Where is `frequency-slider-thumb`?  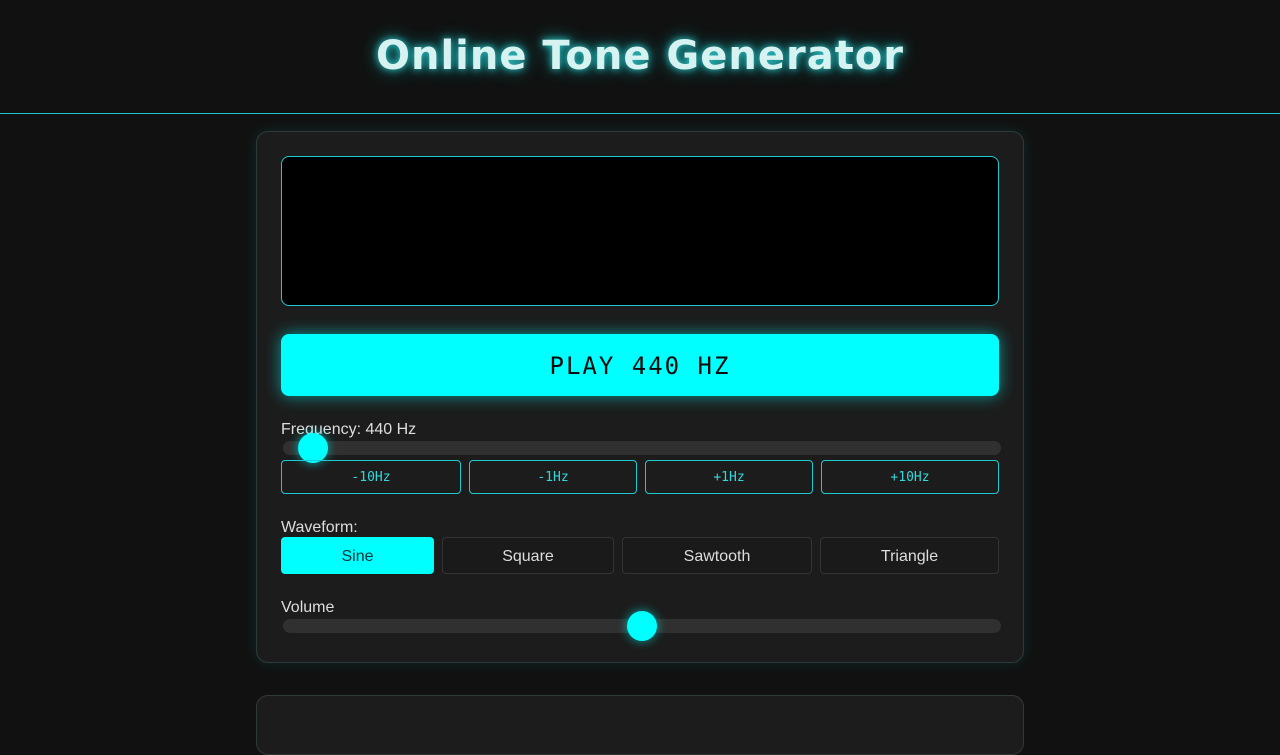
frequency-slider-thumb is located at coordinates (313, 448).